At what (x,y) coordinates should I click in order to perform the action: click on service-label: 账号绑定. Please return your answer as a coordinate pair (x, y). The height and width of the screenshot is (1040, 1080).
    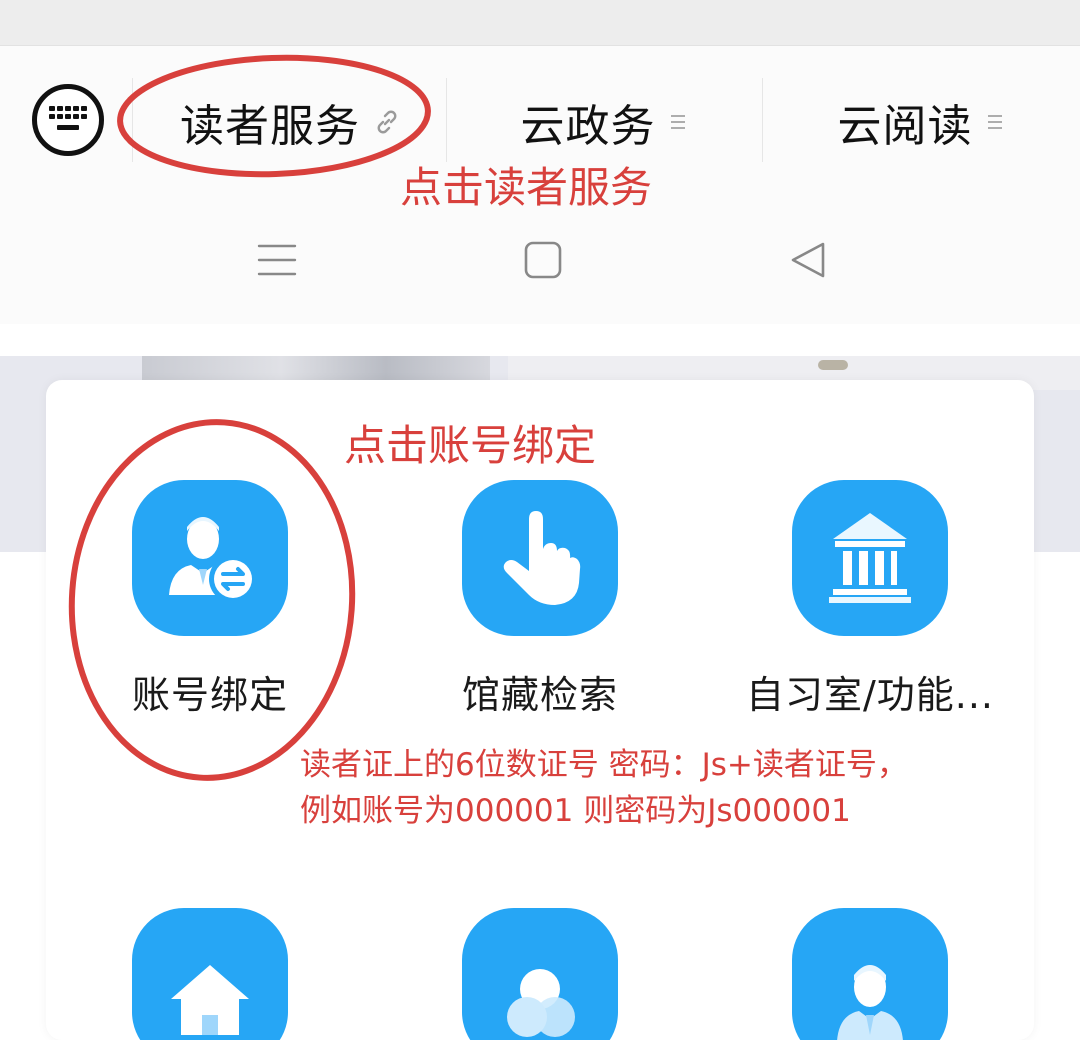
    Looking at the image, I should click on (209, 695).